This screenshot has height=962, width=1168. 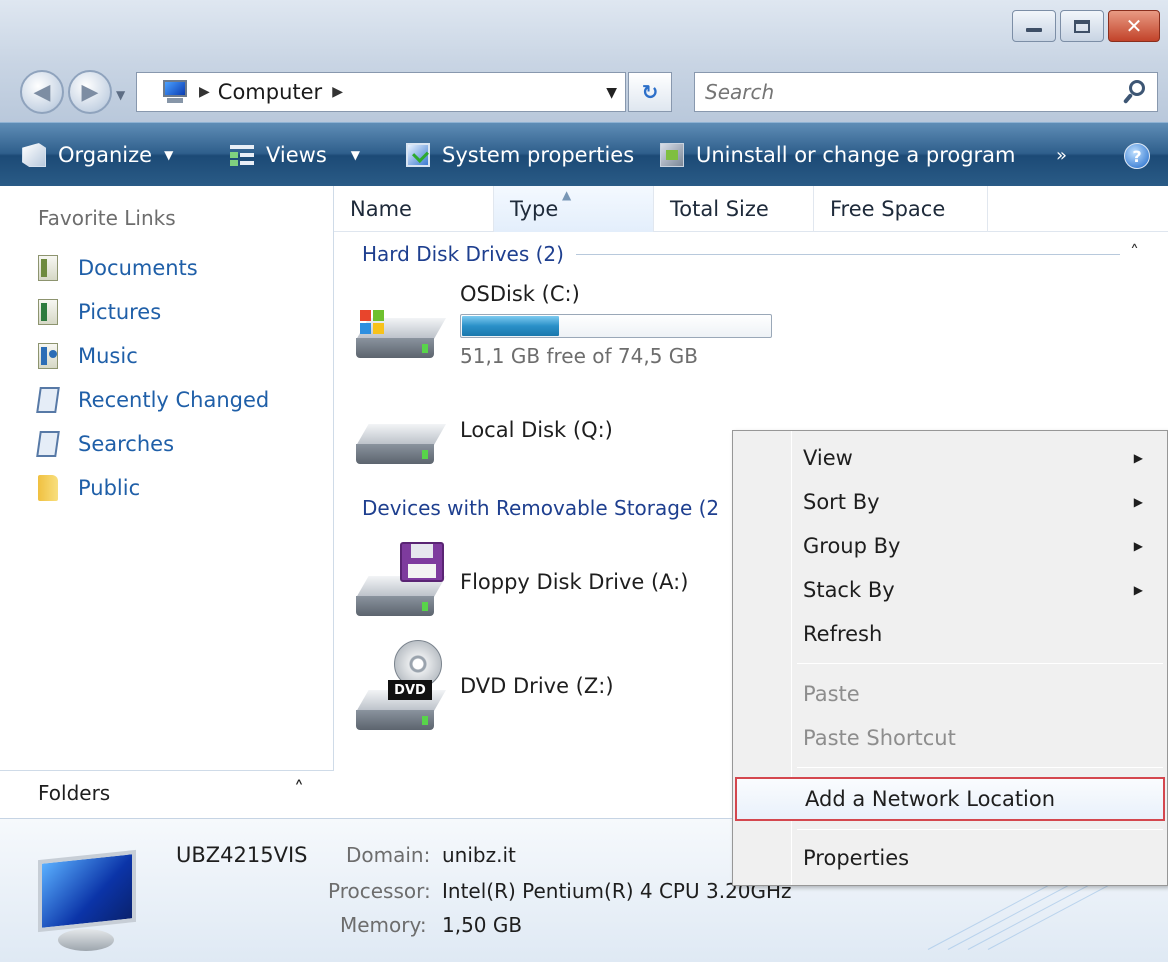 I want to click on more-commands-button: », so click(x=1061, y=155).